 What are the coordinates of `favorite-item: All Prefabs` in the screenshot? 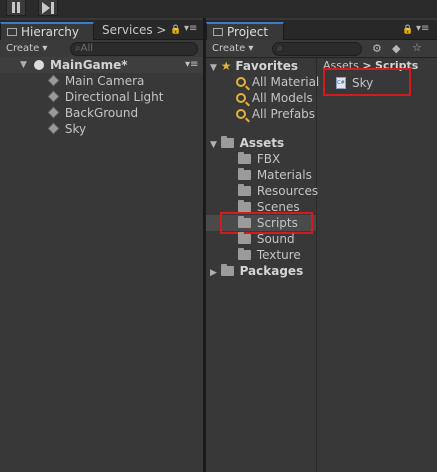 It's located at (275, 114).